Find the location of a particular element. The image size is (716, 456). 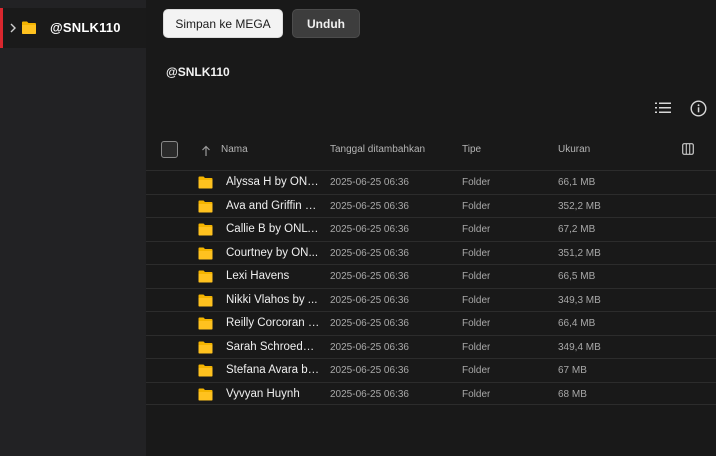

row-size: 67,2 MB is located at coordinates (577, 229).